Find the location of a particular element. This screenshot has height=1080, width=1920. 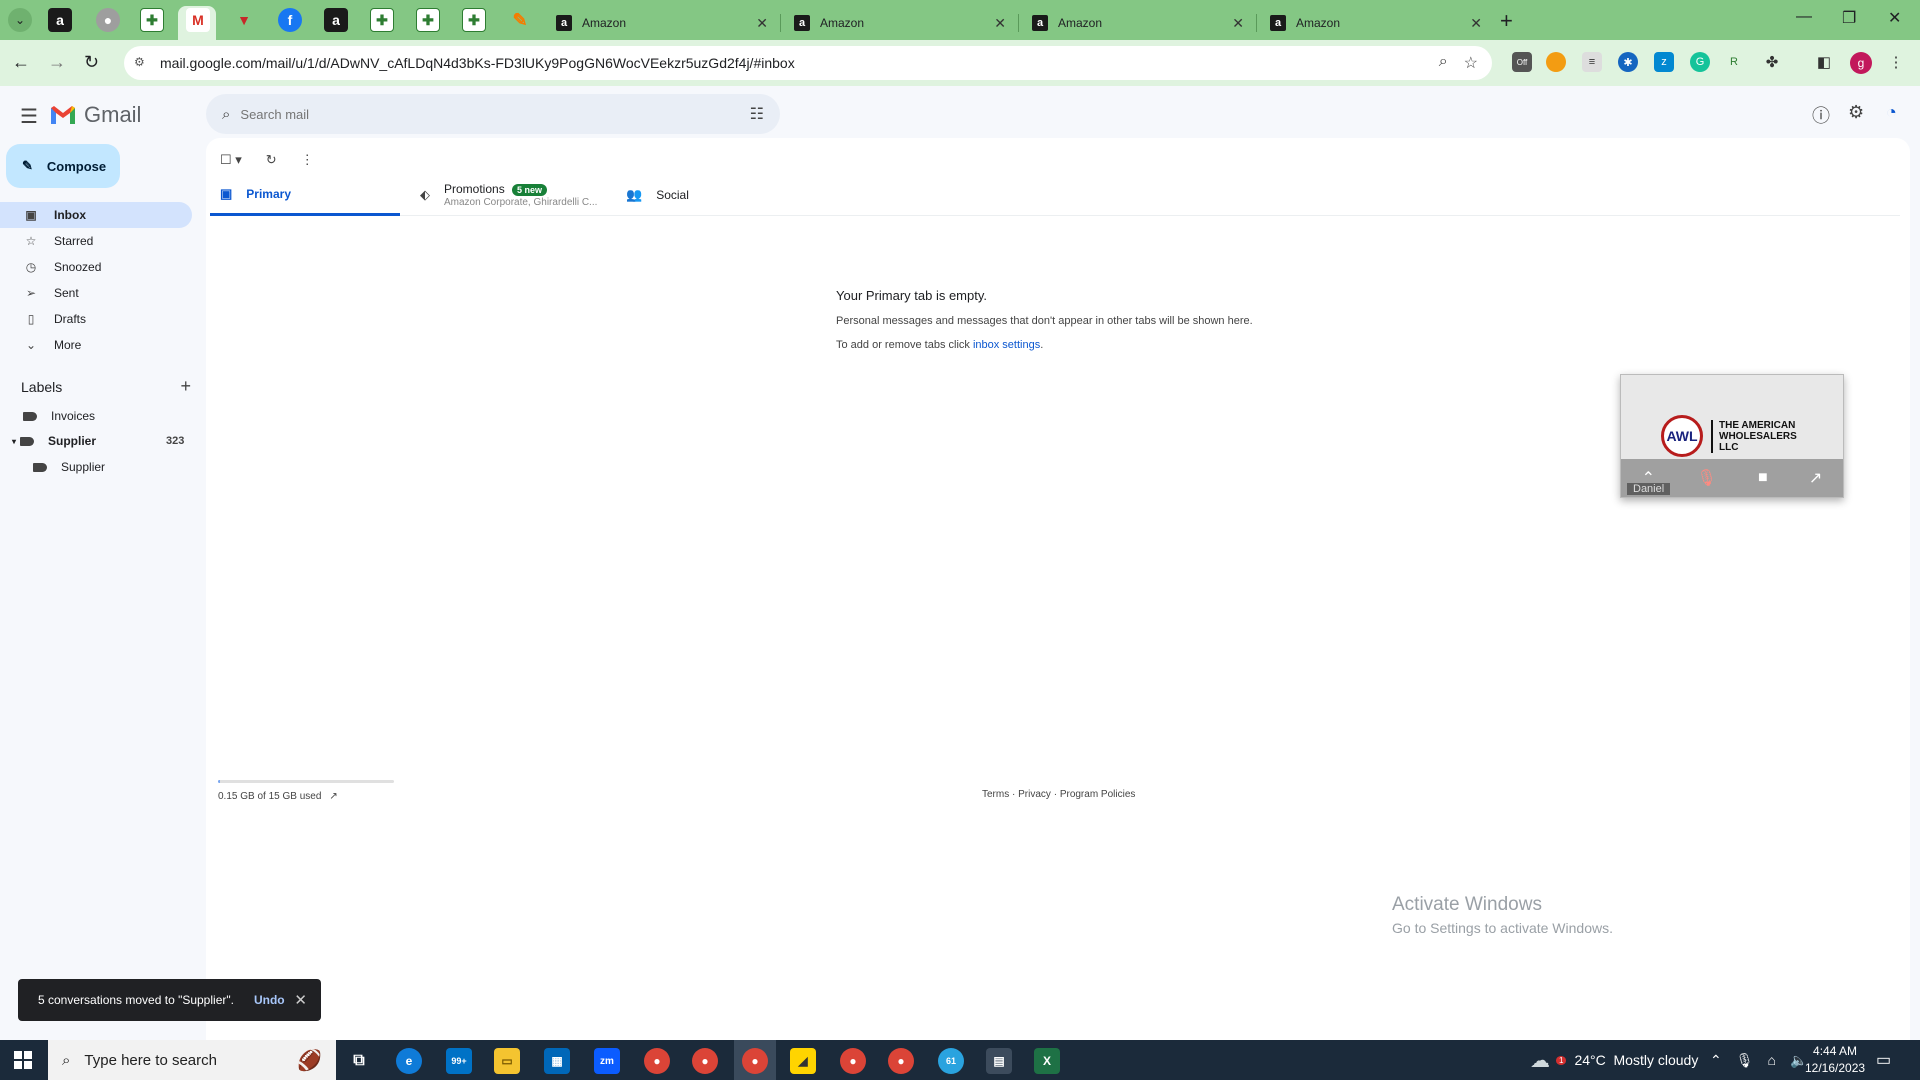

minimize-icon: — is located at coordinates (1804, 17).